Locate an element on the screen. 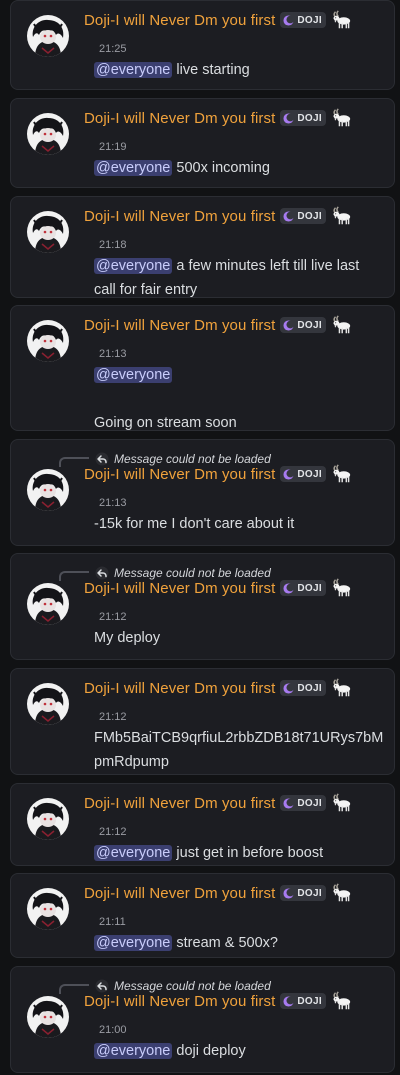  timestamp: 21:19 is located at coordinates (113, 147).